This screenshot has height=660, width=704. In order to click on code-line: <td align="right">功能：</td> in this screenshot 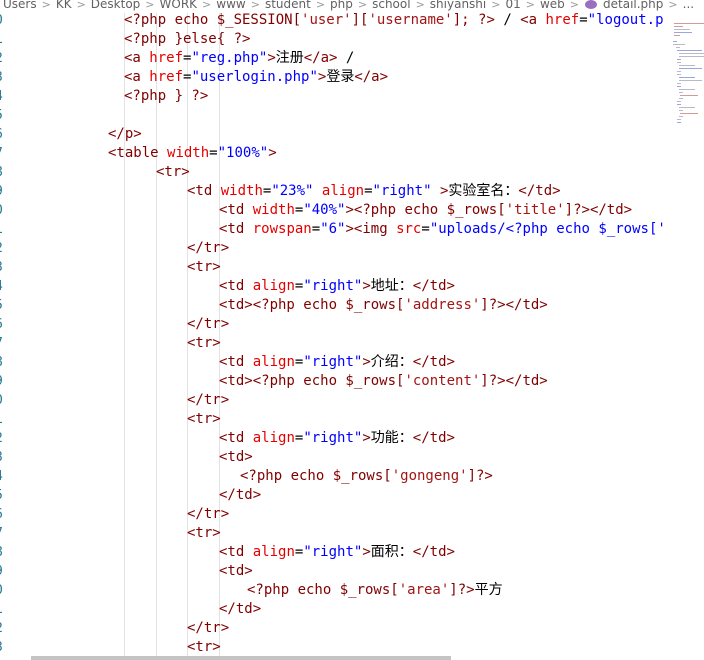, I will do `click(337, 438)`.